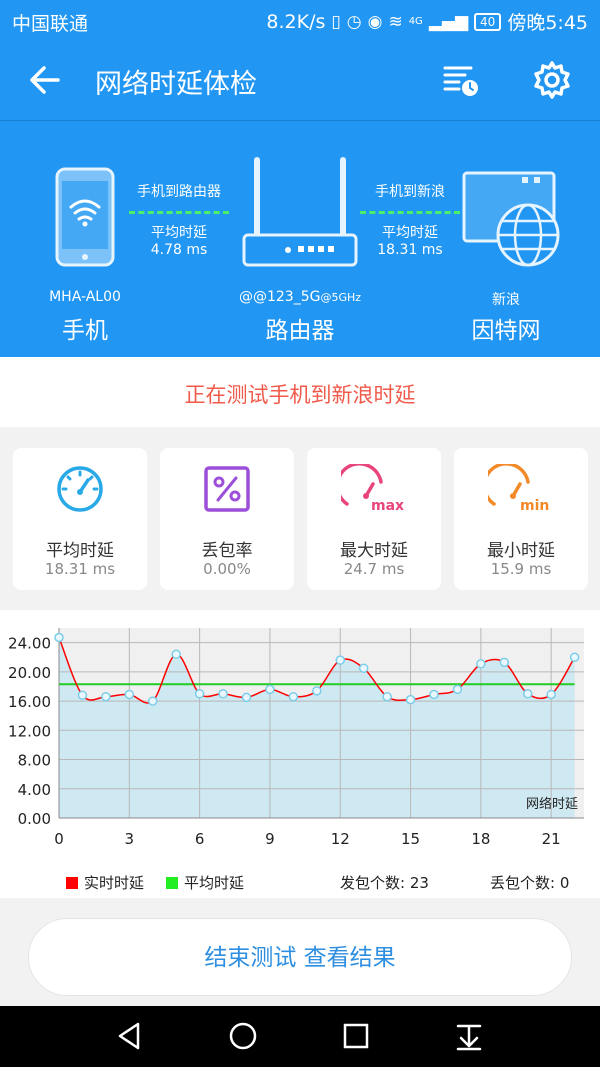 The width and height of the screenshot is (600, 1067). I want to click on internet-target: 新浪, so click(506, 300).